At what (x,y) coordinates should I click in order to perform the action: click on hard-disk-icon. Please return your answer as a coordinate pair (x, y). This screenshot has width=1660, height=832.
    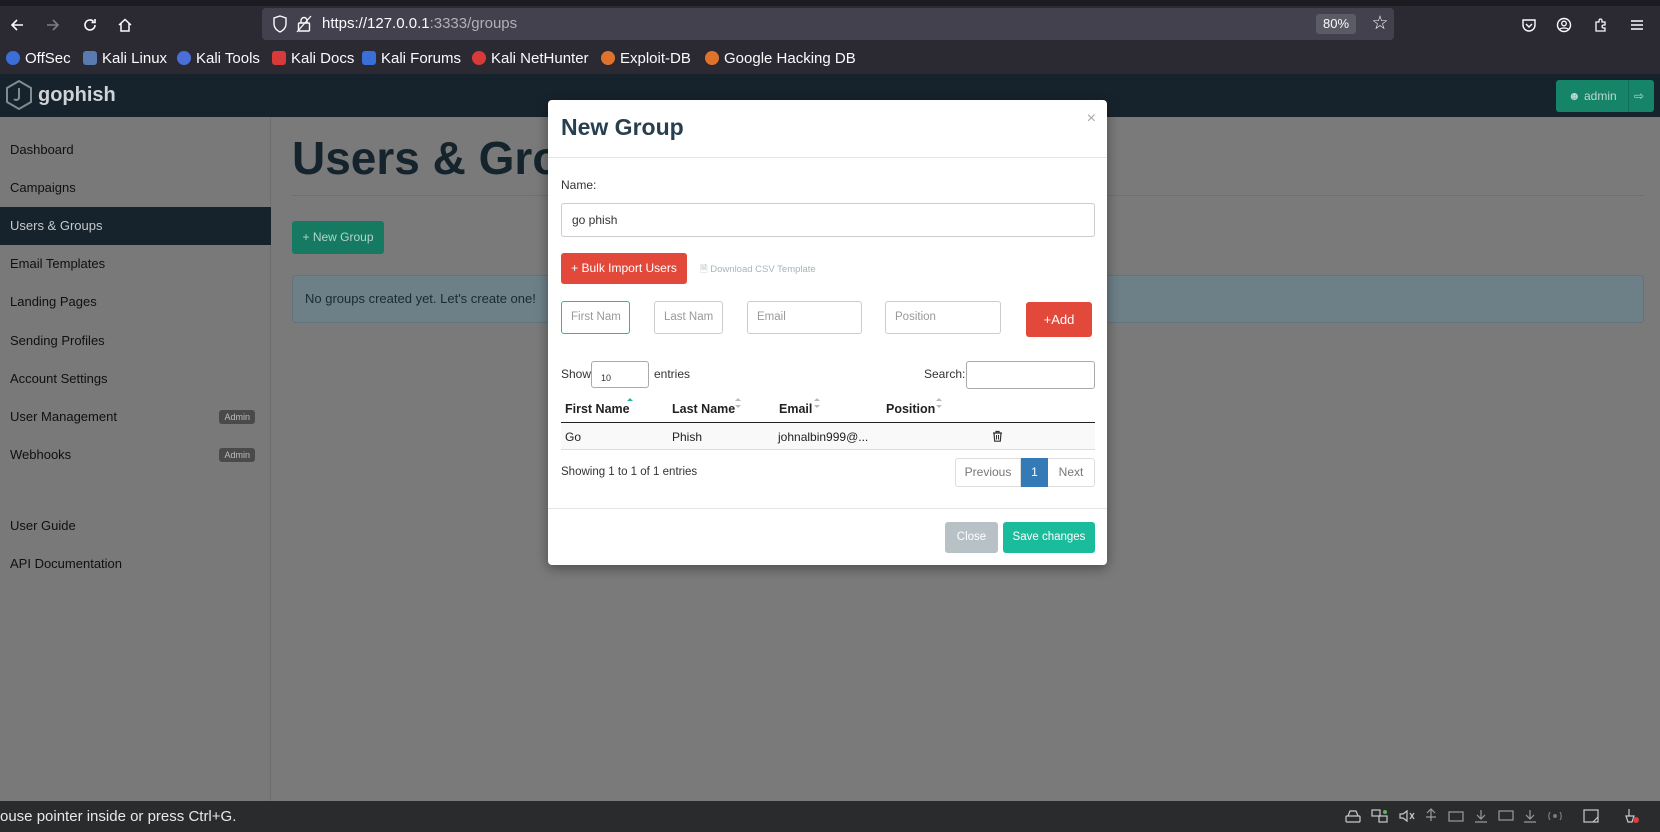
    Looking at the image, I should click on (1353, 816).